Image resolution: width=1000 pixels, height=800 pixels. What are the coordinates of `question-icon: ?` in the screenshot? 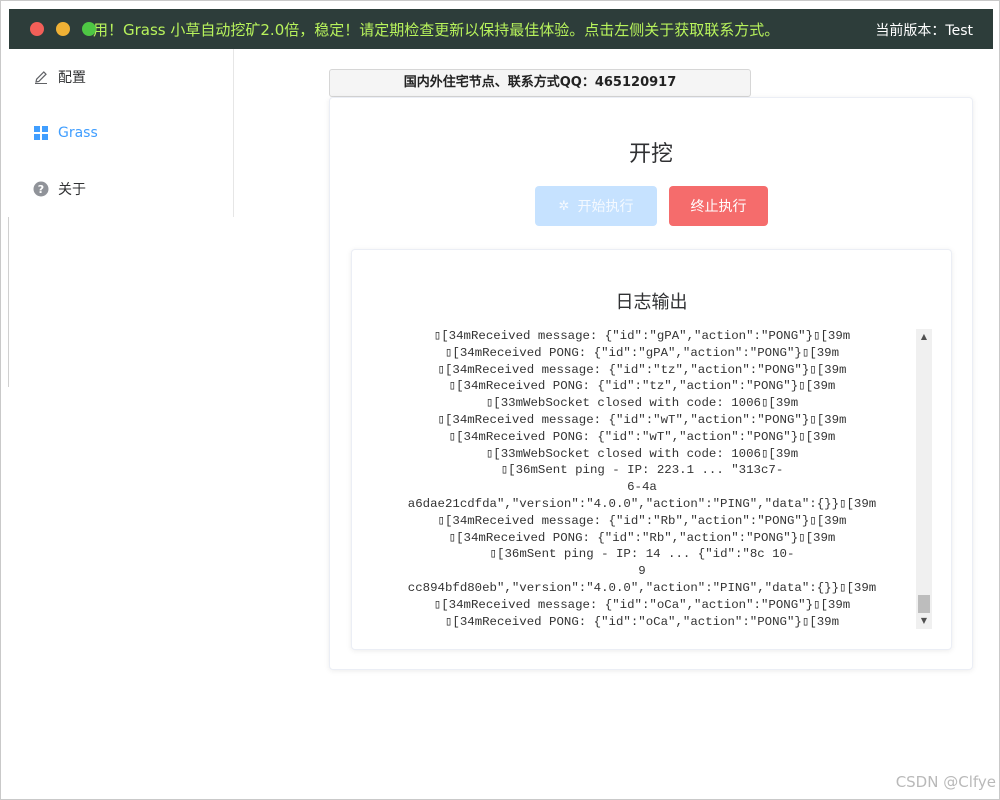 It's located at (41, 189).